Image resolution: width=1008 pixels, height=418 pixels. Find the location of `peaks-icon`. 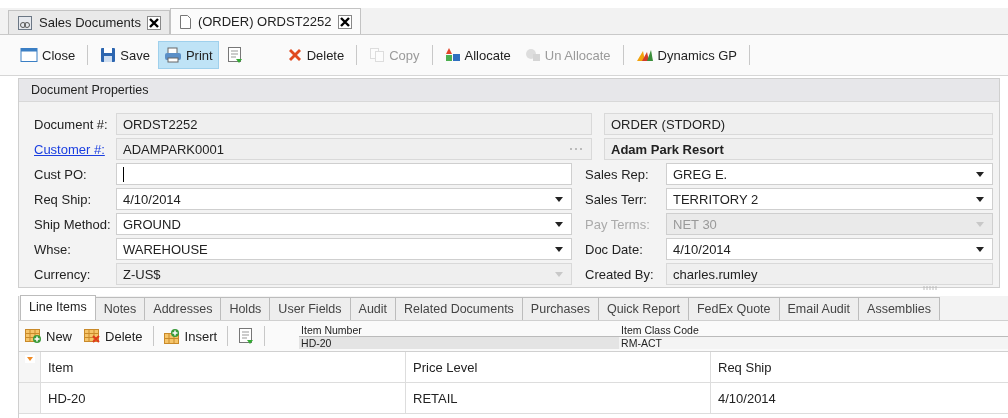

peaks-icon is located at coordinates (644, 55).